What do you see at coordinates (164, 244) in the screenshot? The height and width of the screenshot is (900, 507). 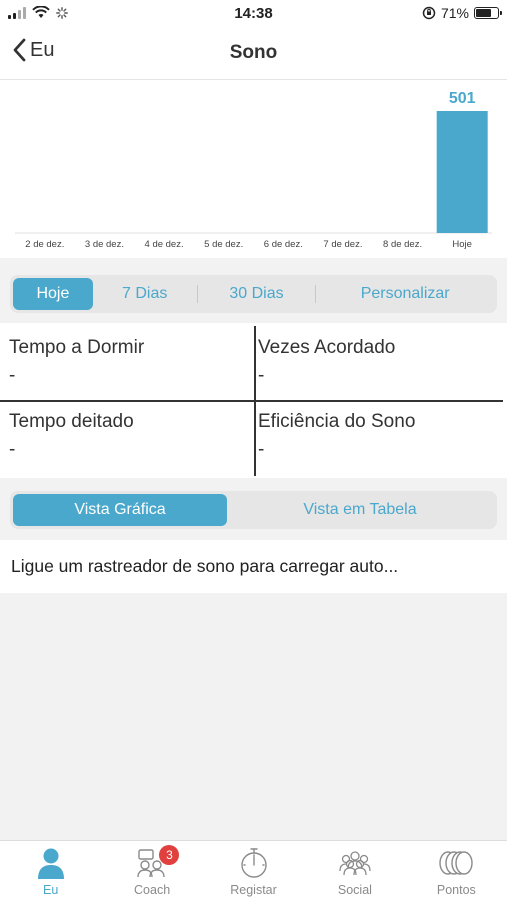 I see `chart-tick-label: 4 de dez.` at bounding box center [164, 244].